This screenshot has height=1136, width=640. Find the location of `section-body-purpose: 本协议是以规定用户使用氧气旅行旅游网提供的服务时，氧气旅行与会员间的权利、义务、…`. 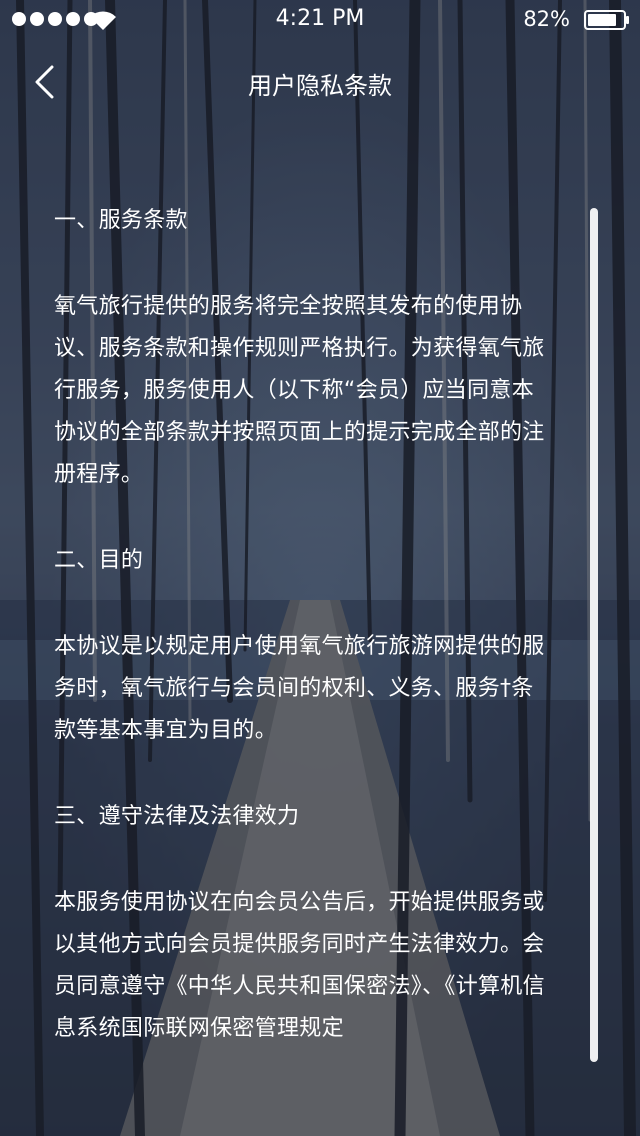

section-body-purpose: 本协议是以规定用户使用氧气旅行旅游网提供的服务时，氧气旅行与会员间的权利、义务、… is located at coordinates (299, 688).